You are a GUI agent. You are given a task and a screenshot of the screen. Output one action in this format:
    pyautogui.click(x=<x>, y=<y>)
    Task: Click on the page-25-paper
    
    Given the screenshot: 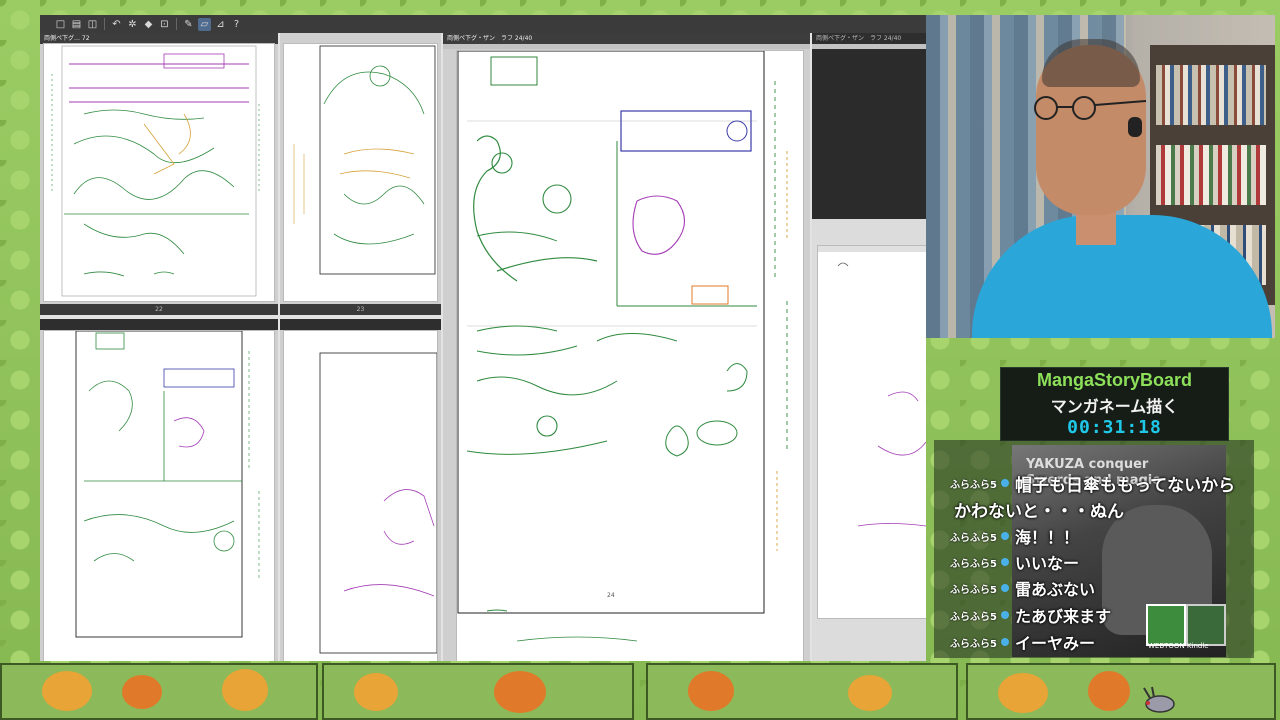 What is the action you would take?
    pyautogui.click(x=360, y=496)
    